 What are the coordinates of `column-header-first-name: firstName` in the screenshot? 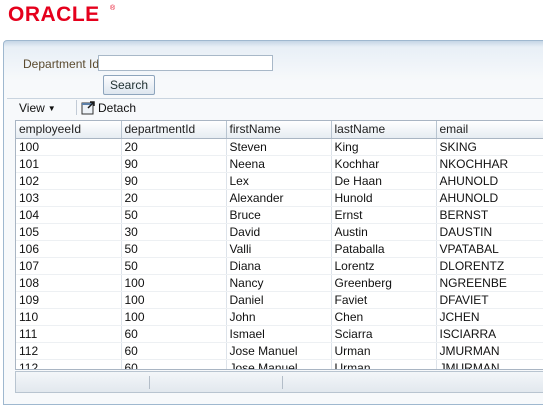 It's located at (279, 130).